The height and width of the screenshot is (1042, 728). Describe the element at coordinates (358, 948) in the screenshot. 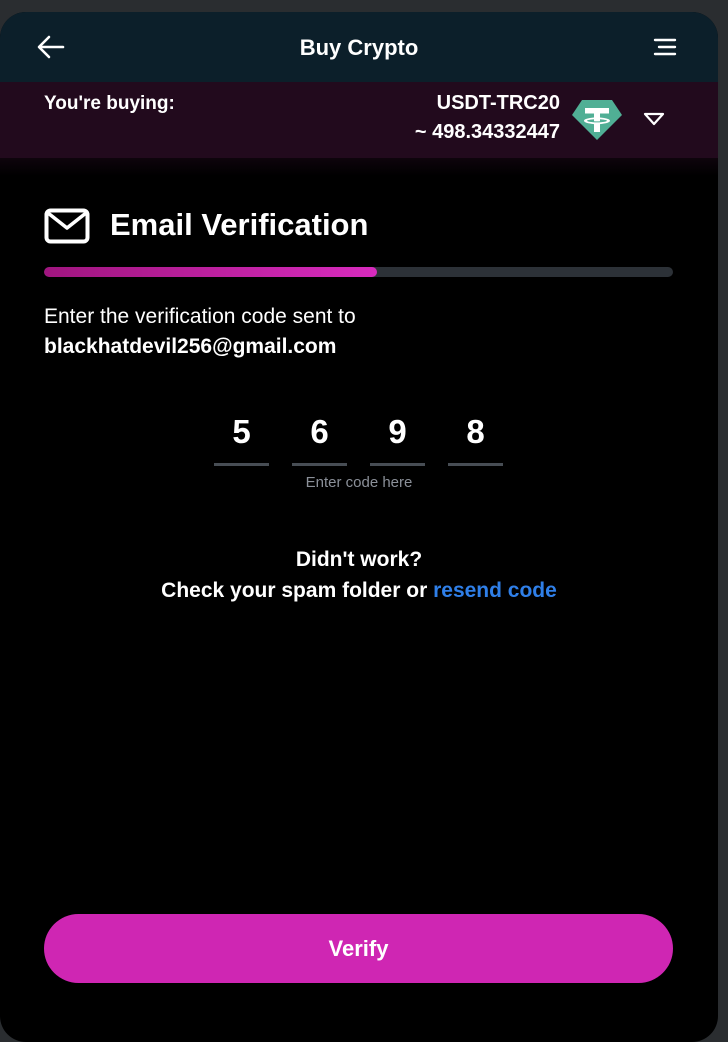

I see `verify-button: Verify` at that location.